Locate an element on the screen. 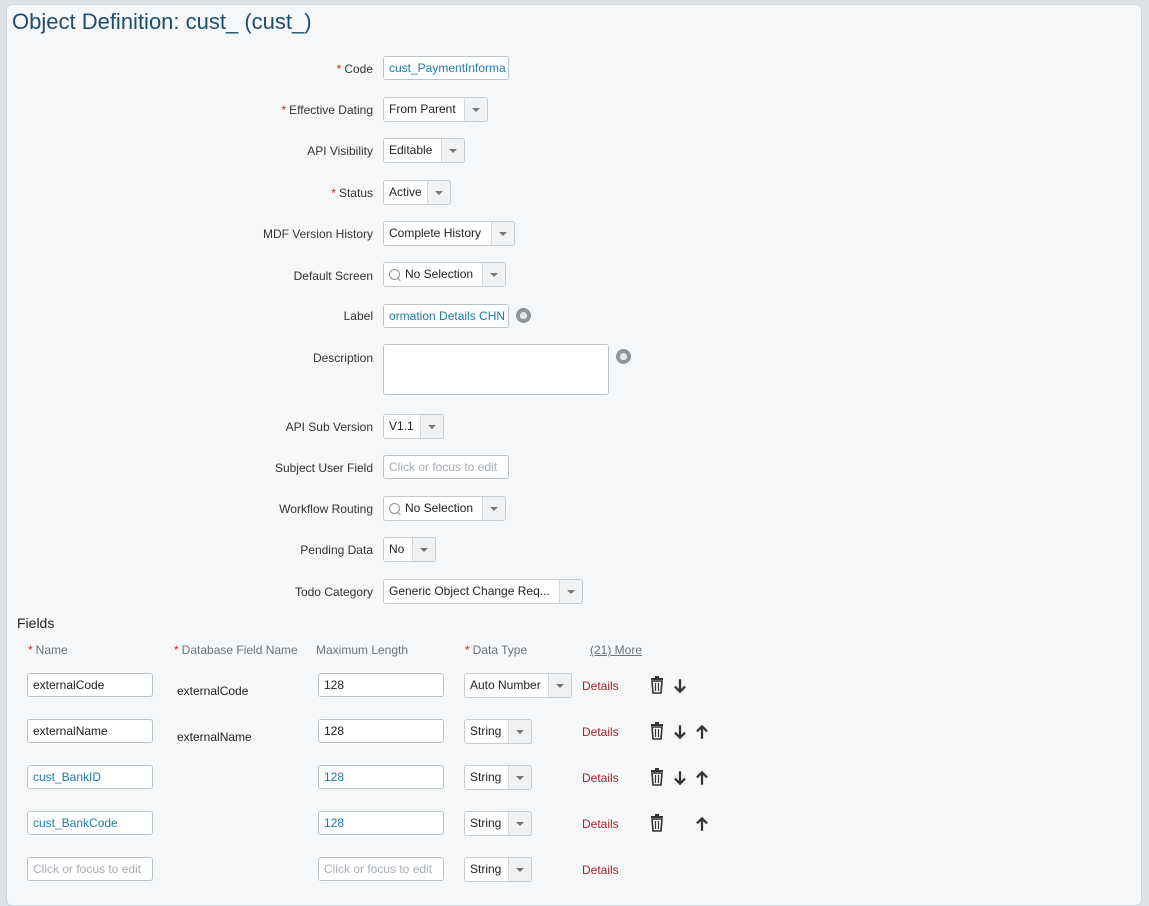 Image resolution: width=1149 pixels, height=906 pixels. effective-dating-value: From Parent is located at coordinates (424, 109).